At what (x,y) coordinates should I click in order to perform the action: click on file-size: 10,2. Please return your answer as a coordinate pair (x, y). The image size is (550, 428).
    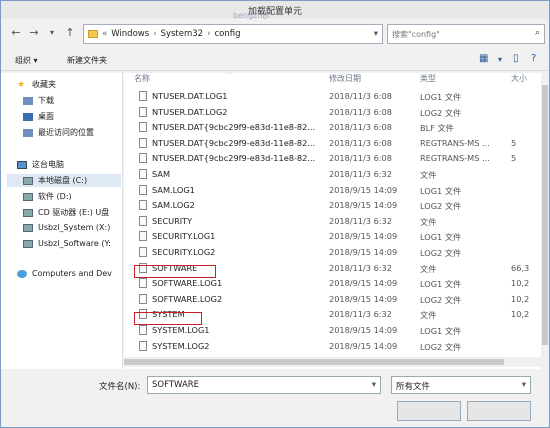
    Looking at the image, I should click on (520, 283).